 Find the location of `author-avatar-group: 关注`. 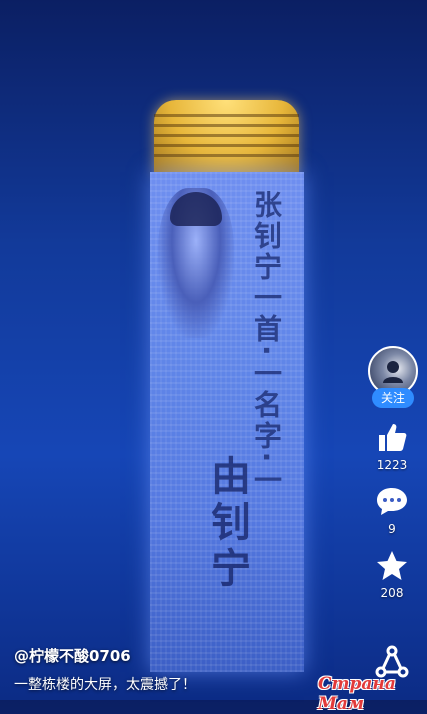

author-avatar-group: 关注 is located at coordinates (393, 377).